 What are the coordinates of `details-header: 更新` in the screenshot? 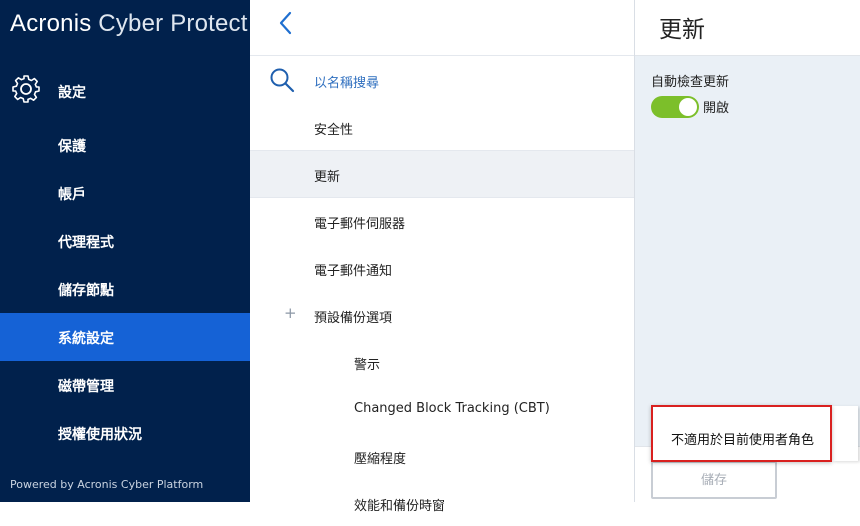 It's located at (747, 28).